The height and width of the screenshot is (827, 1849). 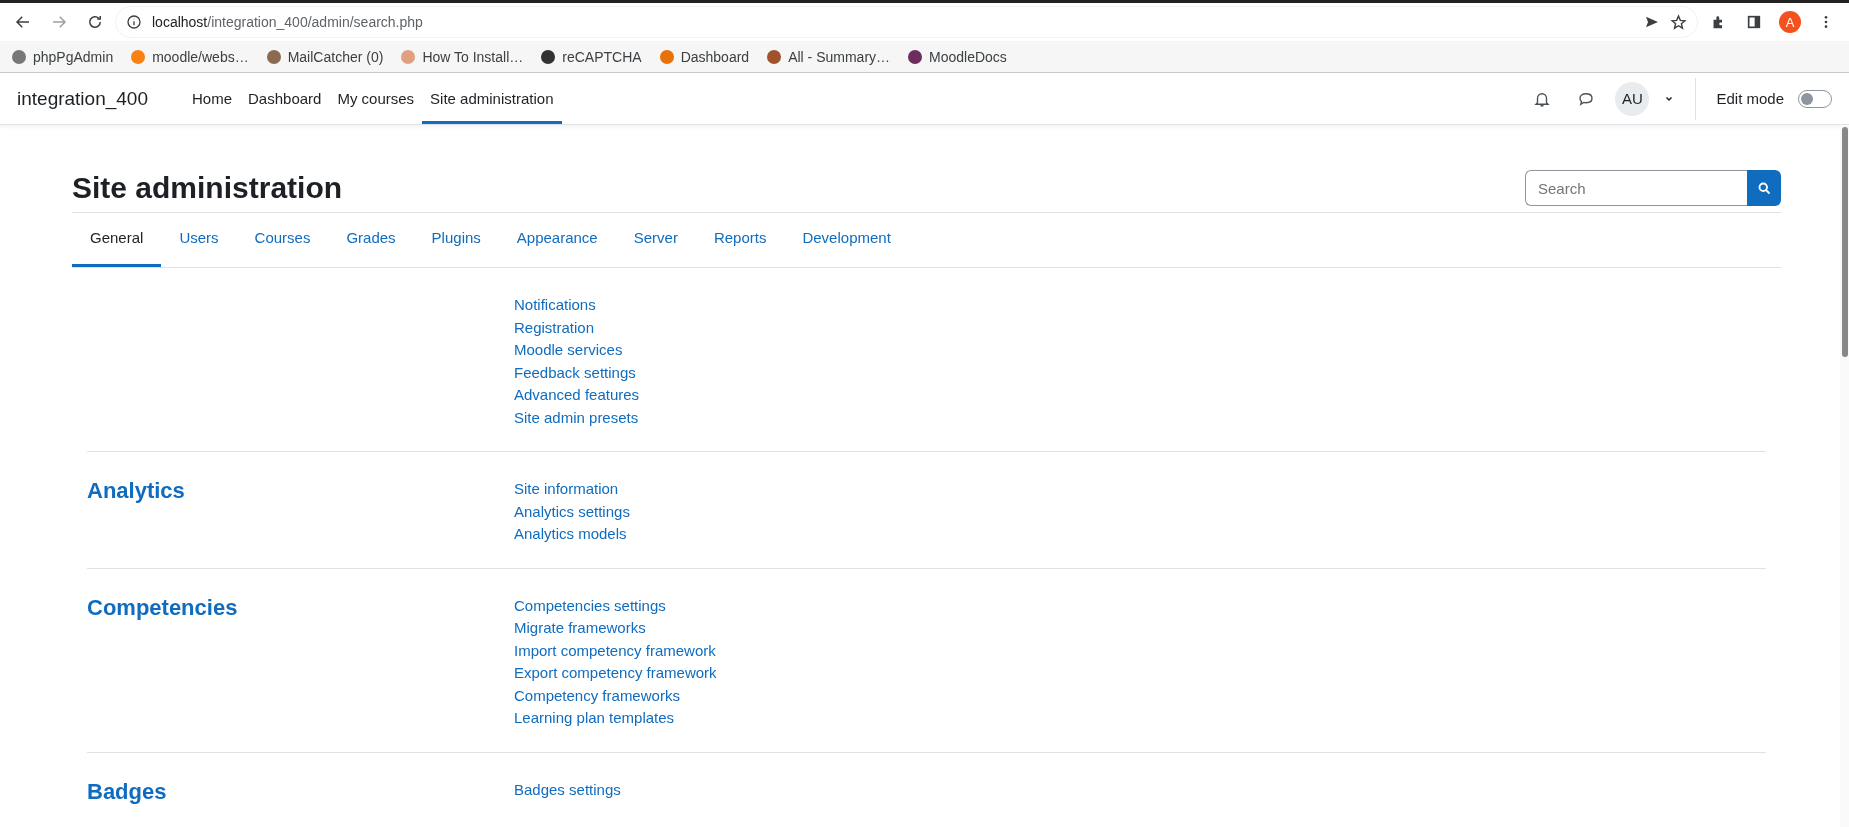 What do you see at coordinates (212, 98) in the screenshot?
I see `nav-link: Home` at bounding box center [212, 98].